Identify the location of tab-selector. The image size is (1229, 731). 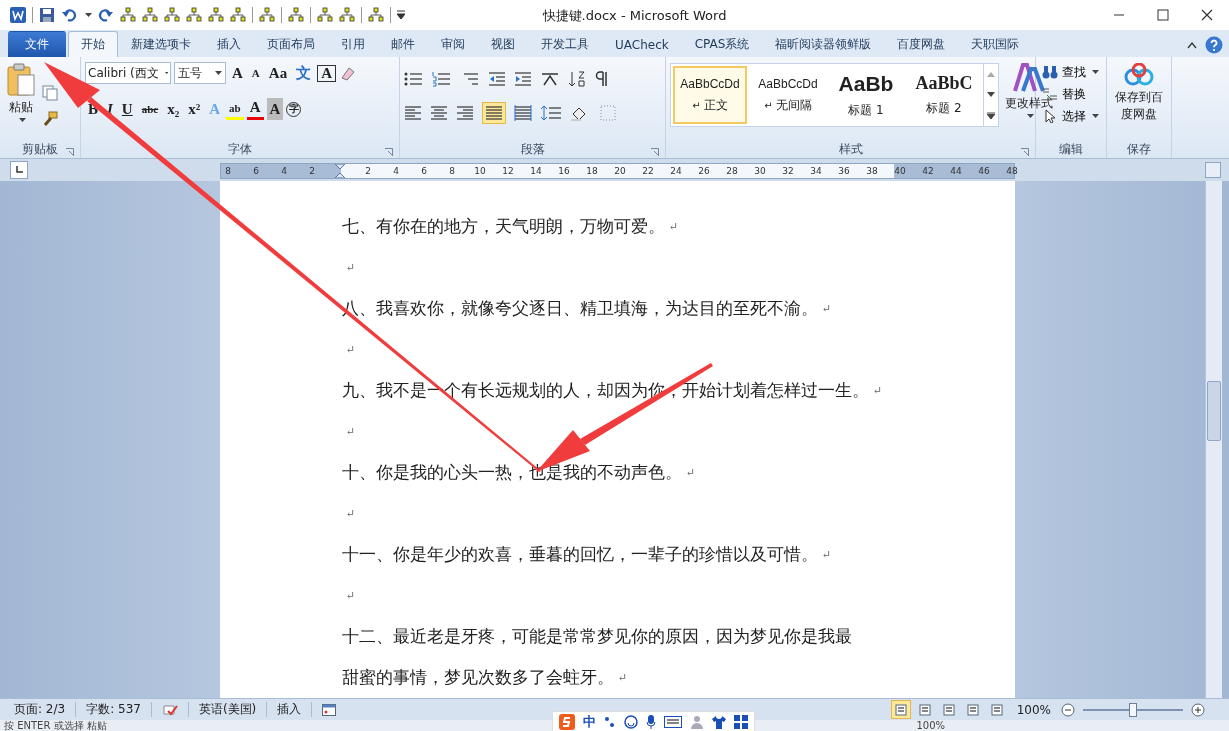
(19, 170).